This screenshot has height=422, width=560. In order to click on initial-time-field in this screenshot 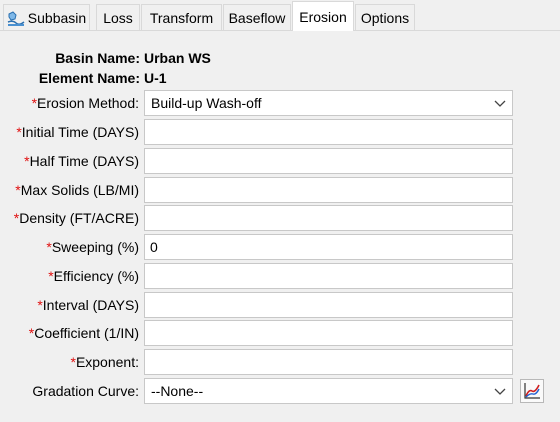, I will do `click(328, 132)`.